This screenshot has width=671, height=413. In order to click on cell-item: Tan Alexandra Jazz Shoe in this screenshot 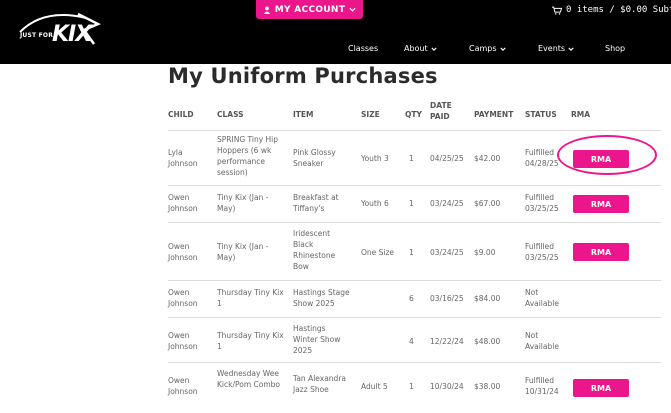, I will do `click(319, 384)`.